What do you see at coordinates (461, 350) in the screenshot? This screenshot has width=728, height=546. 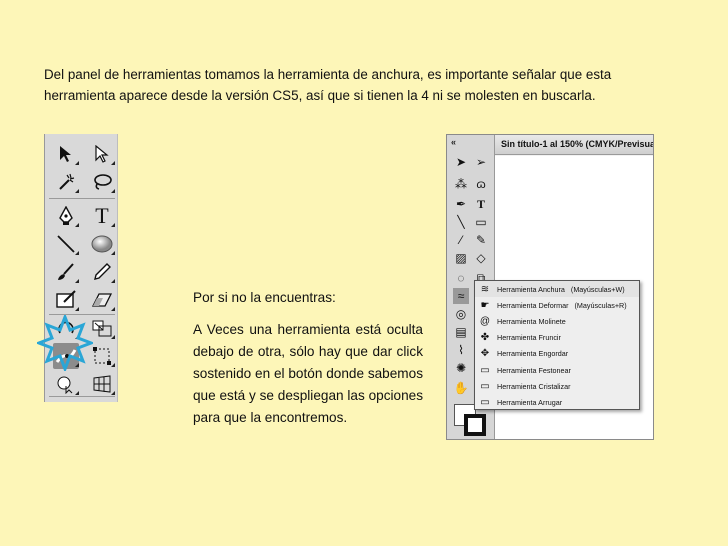 I see `eyedropper-tool-icon: ⌇` at bounding box center [461, 350].